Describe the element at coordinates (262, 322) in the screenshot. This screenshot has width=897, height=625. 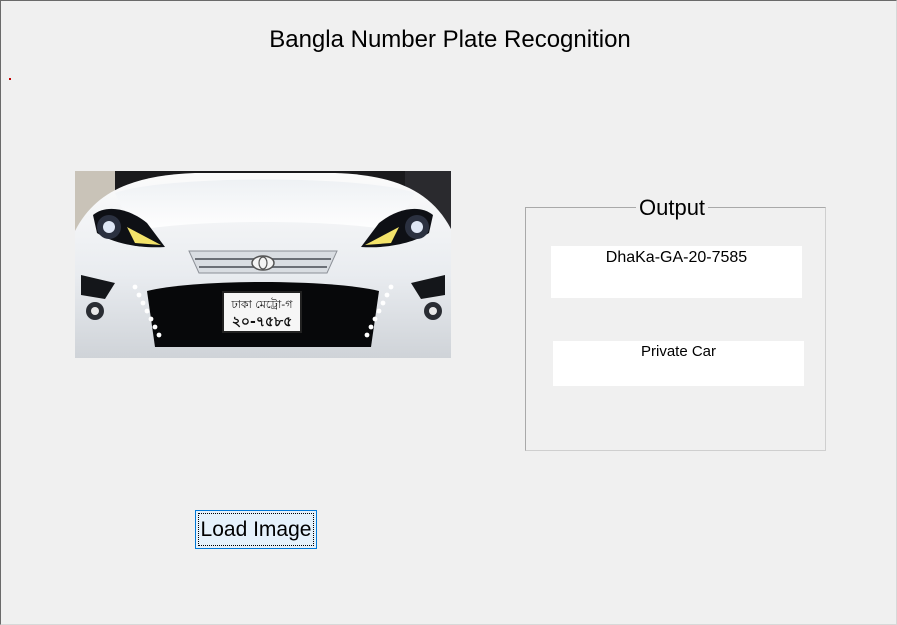
I see `plate-line-2: ২০-৭৫৮৫` at that location.